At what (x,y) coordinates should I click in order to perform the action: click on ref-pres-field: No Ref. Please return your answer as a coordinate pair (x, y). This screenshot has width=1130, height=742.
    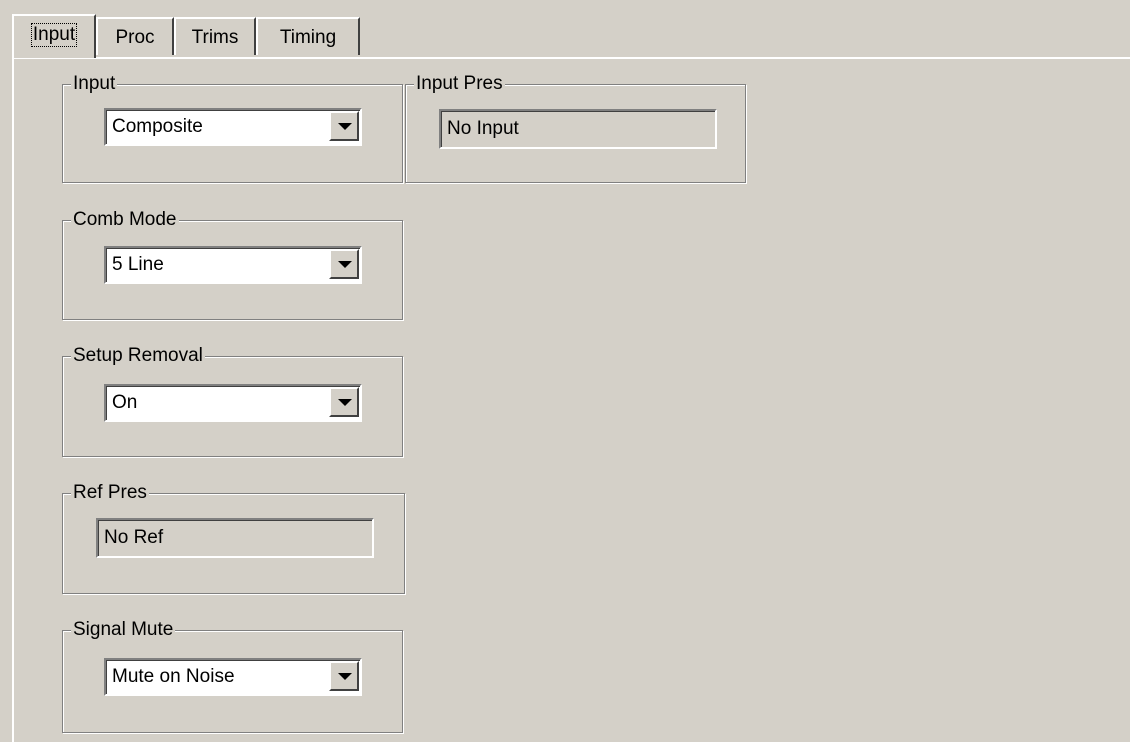
    Looking at the image, I should click on (235, 538).